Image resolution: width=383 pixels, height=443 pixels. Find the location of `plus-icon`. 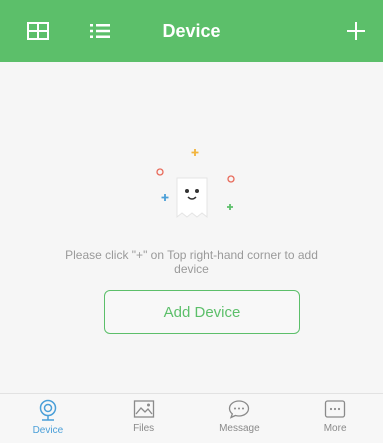

plus-icon is located at coordinates (356, 31).